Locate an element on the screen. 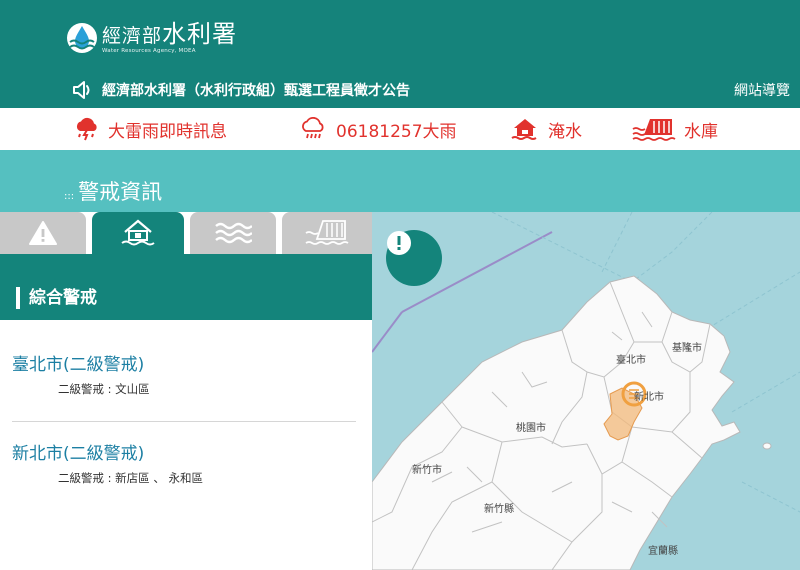  alert-flood: 淹水 is located at coordinates (546, 129).